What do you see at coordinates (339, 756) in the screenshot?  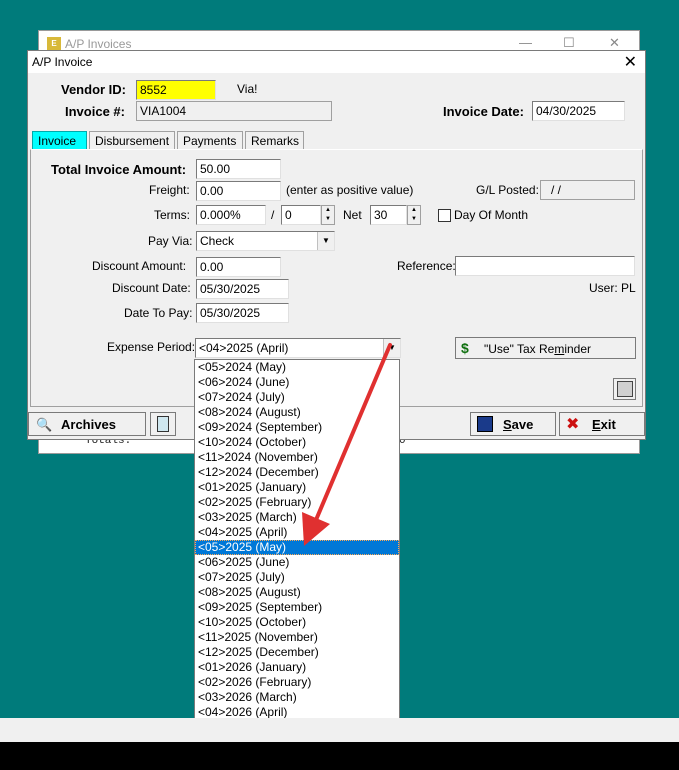 I see `screen-bottom-edge` at bounding box center [339, 756].